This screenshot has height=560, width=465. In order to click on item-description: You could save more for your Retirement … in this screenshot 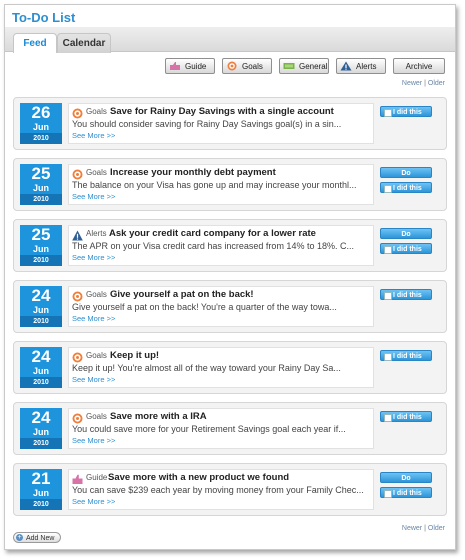, I will do `click(209, 429)`.